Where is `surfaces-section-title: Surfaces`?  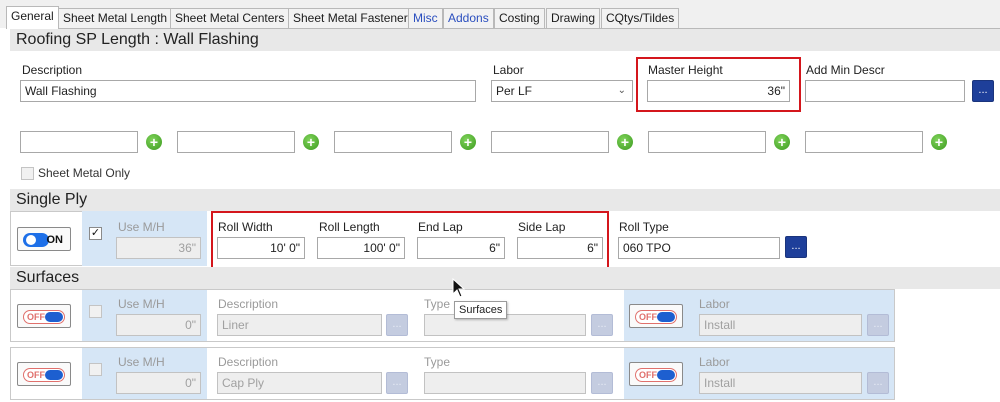 surfaces-section-title: Surfaces is located at coordinates (505, 278).